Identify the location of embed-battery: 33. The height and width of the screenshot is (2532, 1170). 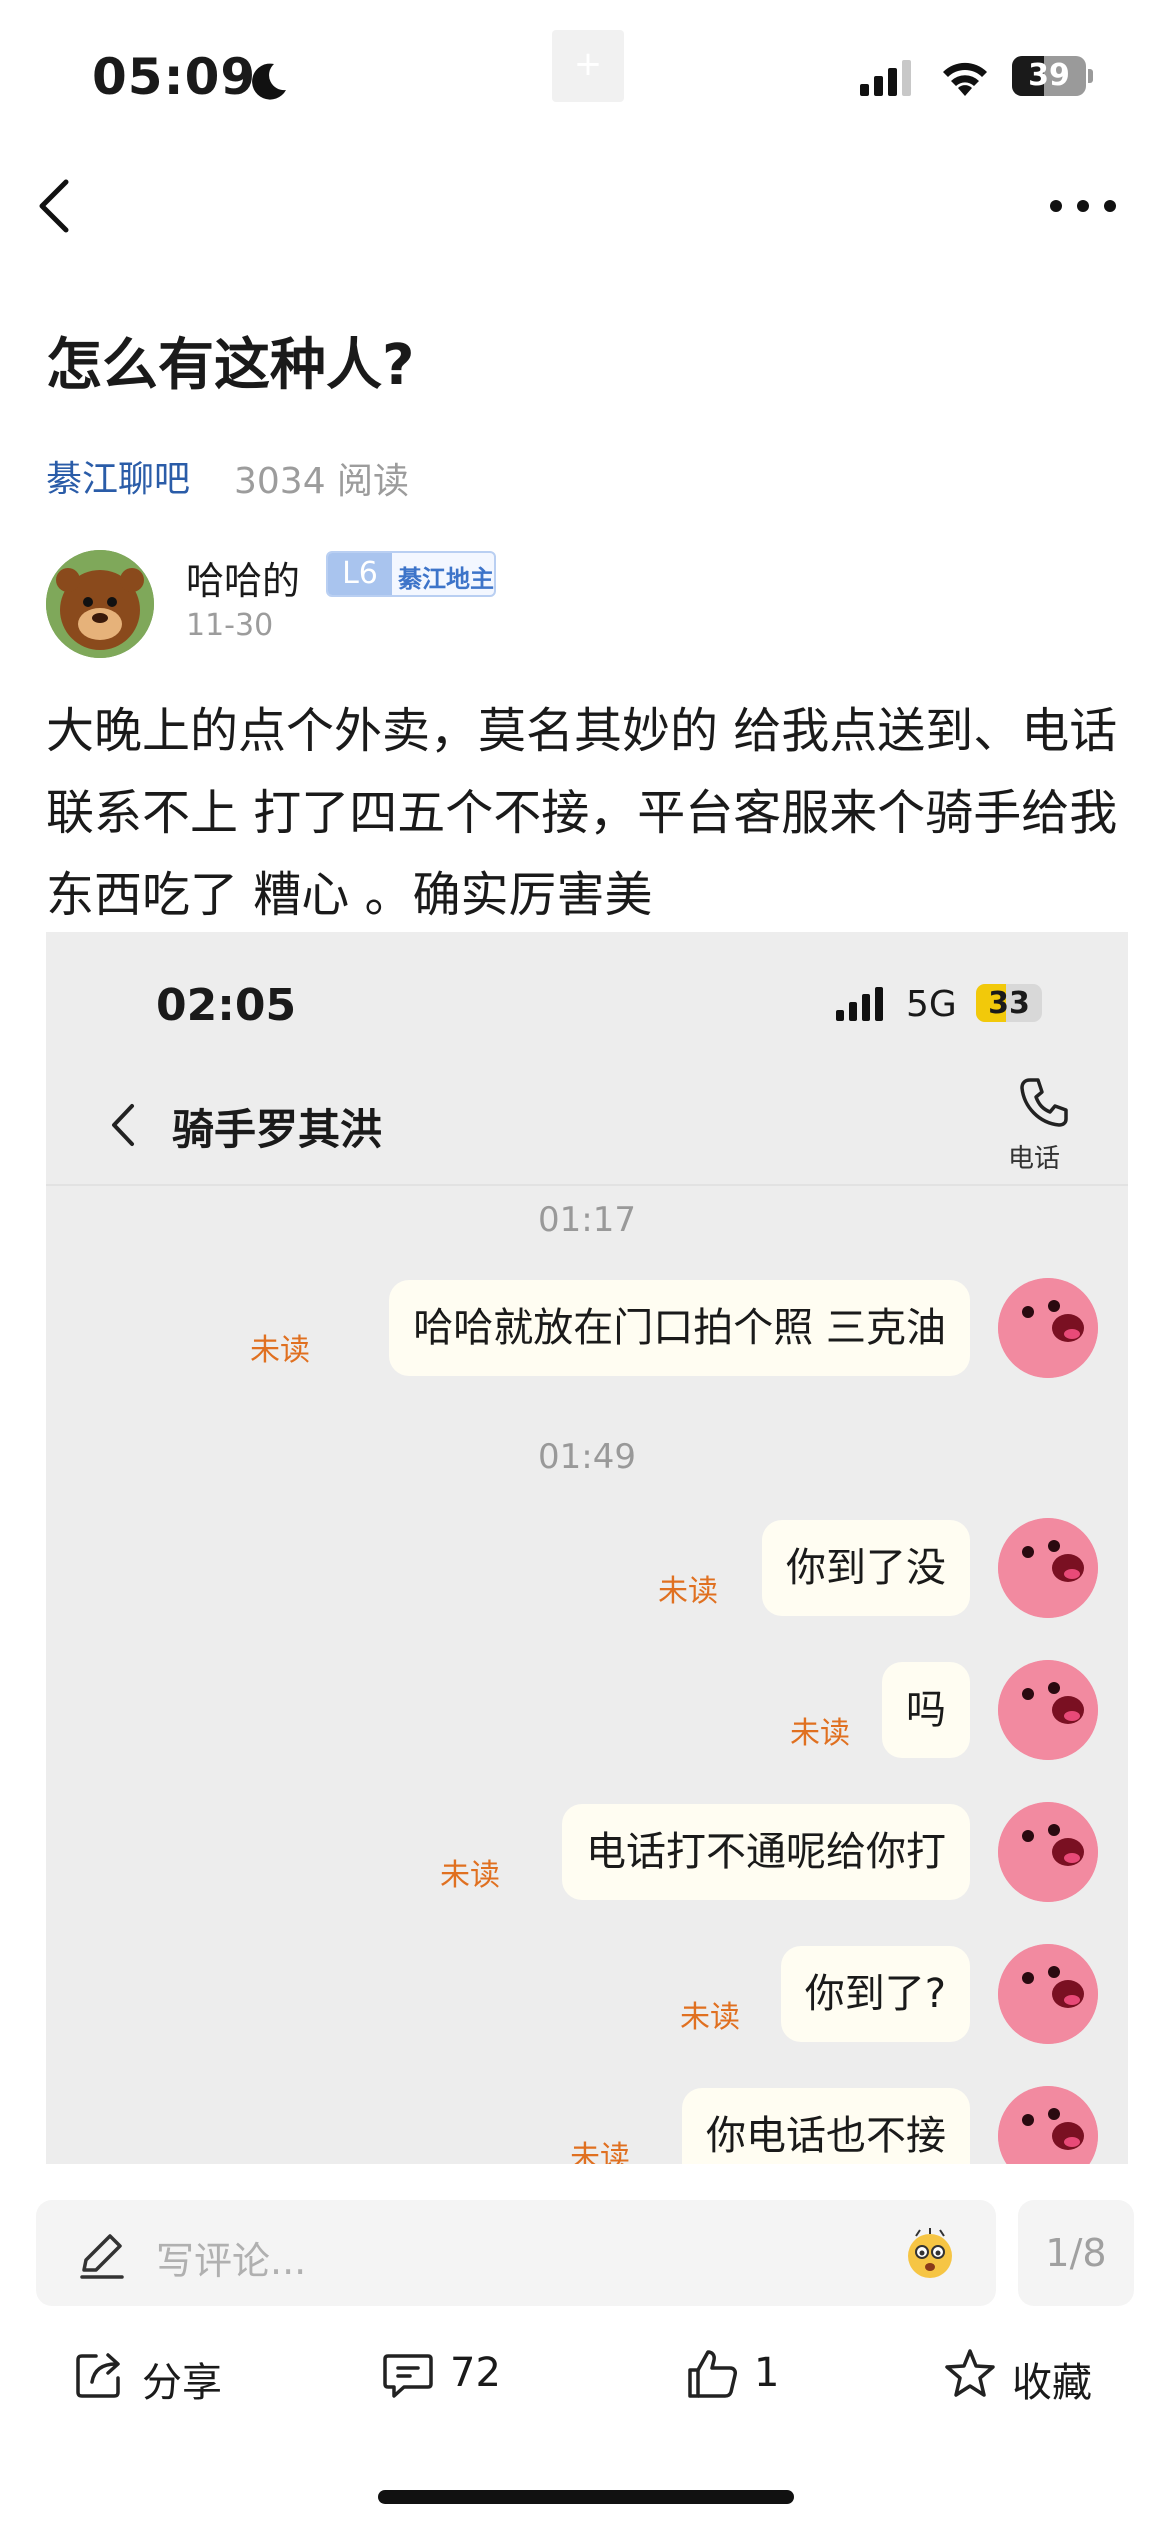
(1011, 1003).